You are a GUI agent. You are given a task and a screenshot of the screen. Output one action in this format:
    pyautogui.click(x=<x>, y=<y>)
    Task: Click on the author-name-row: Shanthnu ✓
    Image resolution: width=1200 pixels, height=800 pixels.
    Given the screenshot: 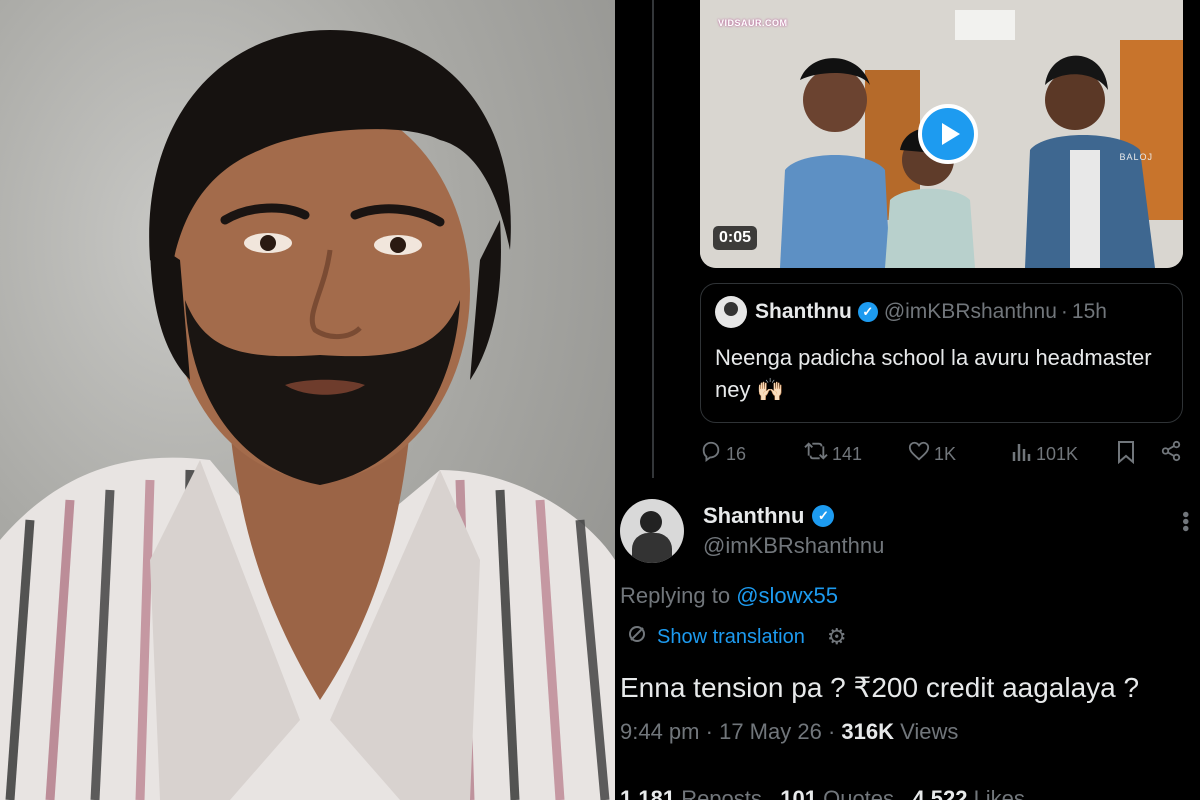 What is the action you would take?
    pyautogui.click(x=771, y=516)
    